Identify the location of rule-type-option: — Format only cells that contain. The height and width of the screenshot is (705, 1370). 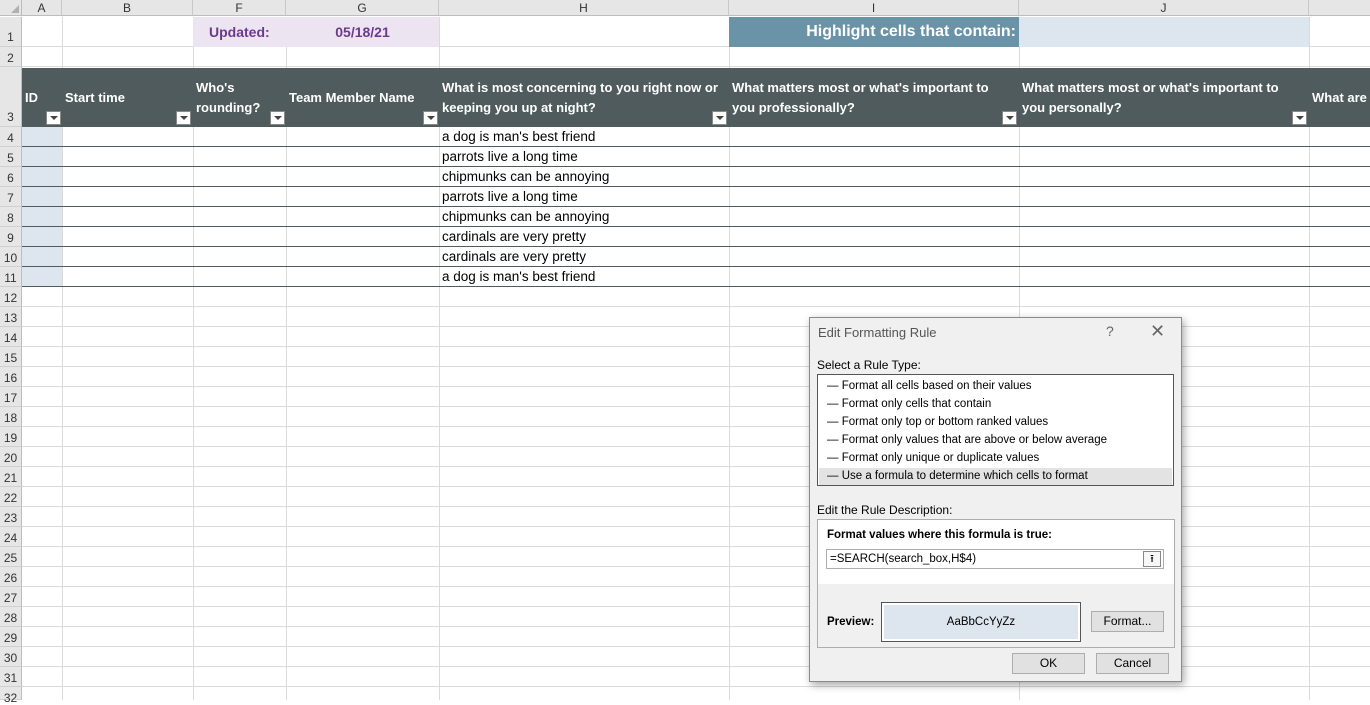
(995, 404).